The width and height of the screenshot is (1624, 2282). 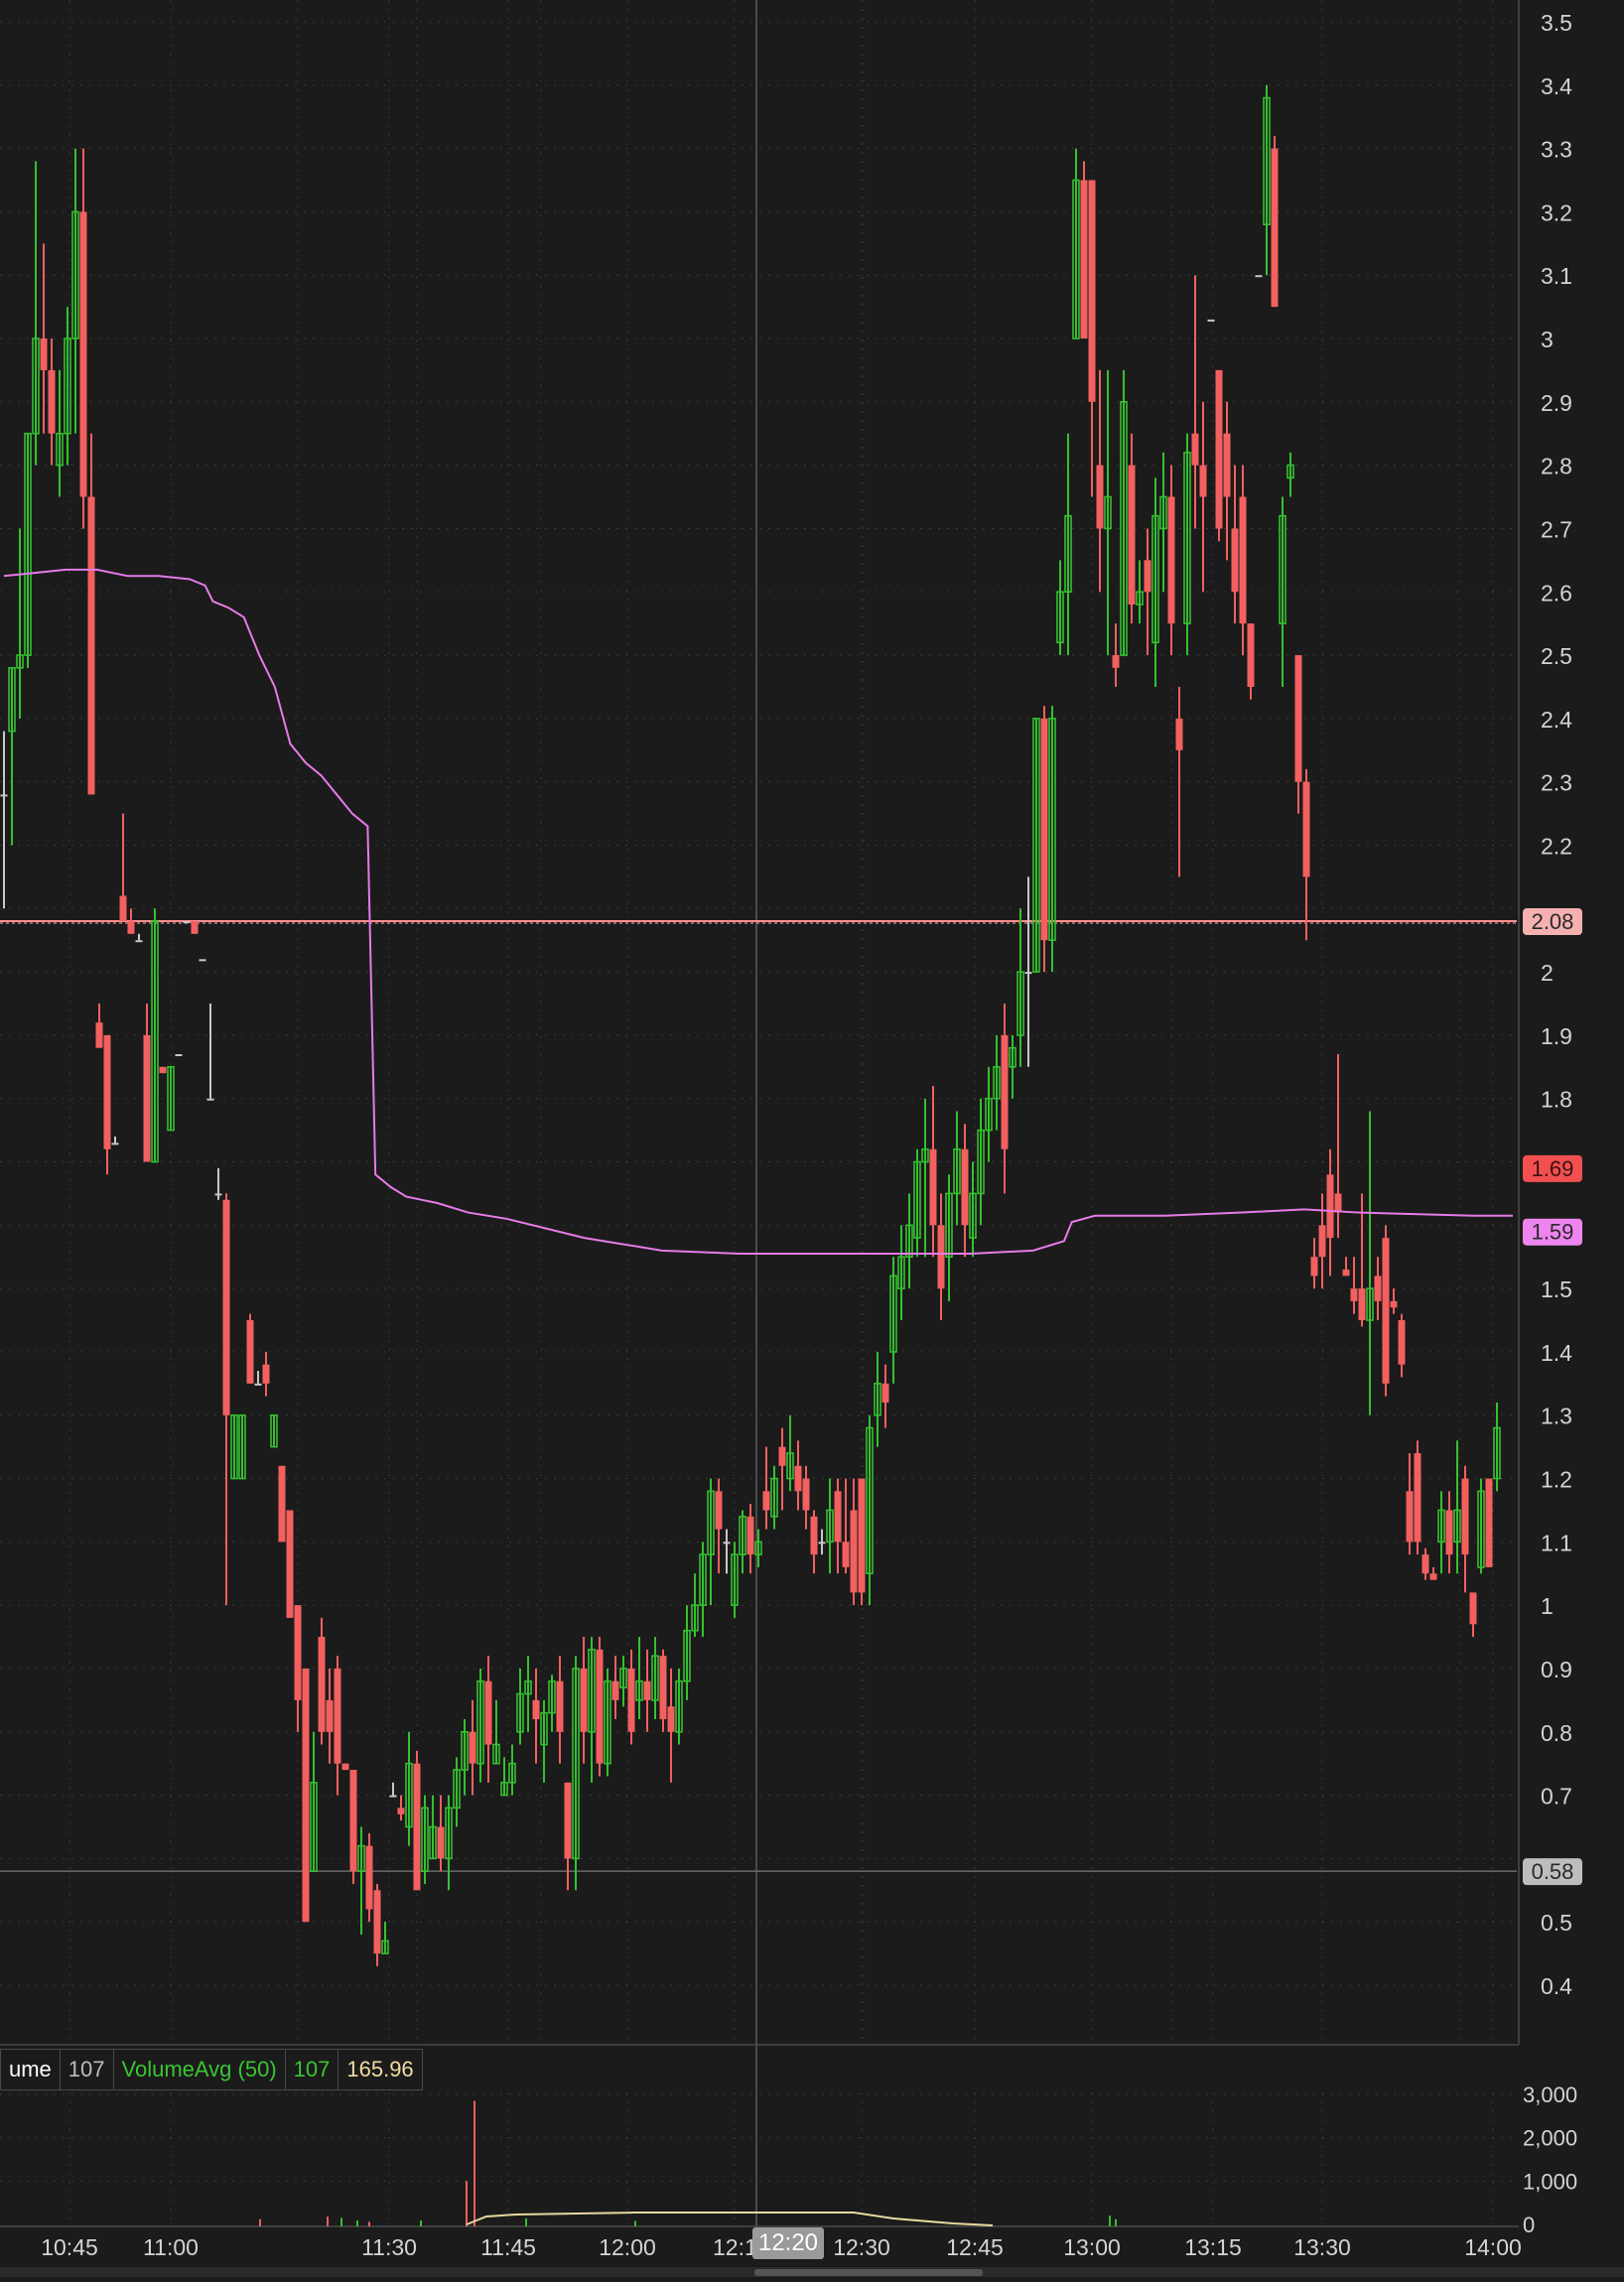 What do you see at coordinates (1556, 1036) in the screenshot?
I see `price-tick-label: 1.9` at bounding box center [1556, 1036].